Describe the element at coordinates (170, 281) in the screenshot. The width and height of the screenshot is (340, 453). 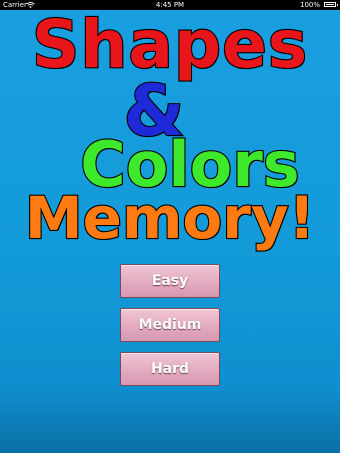
I see `easy-button: Easy` at that location.